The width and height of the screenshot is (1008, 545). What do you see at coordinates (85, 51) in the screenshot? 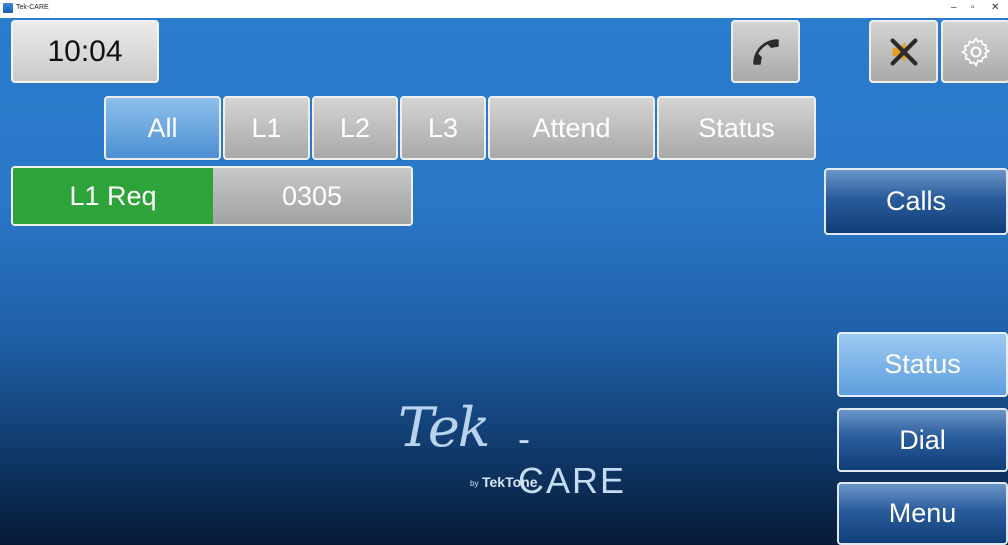
I see `clock-display: 10:04` at bounding box center [85, 51].